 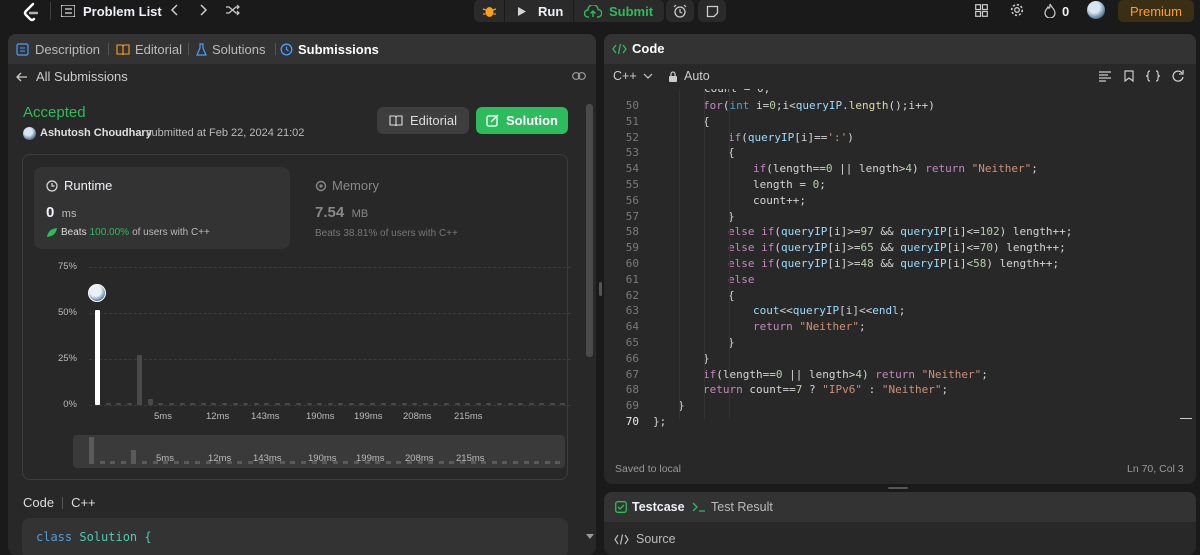 I want to click on fire-icon, so click(x=1050, y=10).